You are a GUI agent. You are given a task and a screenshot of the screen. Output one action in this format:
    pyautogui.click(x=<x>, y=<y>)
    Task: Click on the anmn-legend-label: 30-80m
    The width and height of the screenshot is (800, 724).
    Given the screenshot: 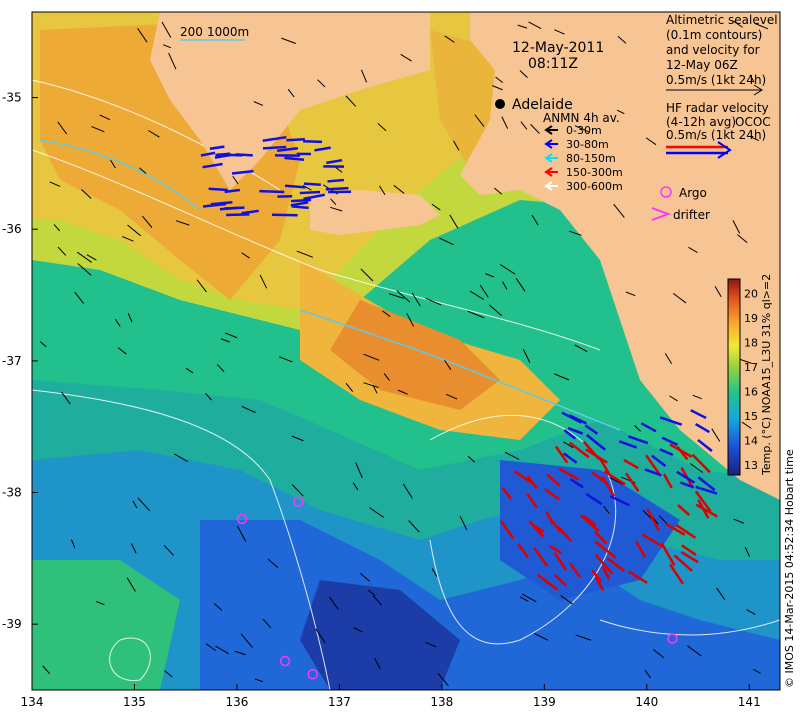 What is the action you would take?
    pyautogui.click(x=587, y=144)
    